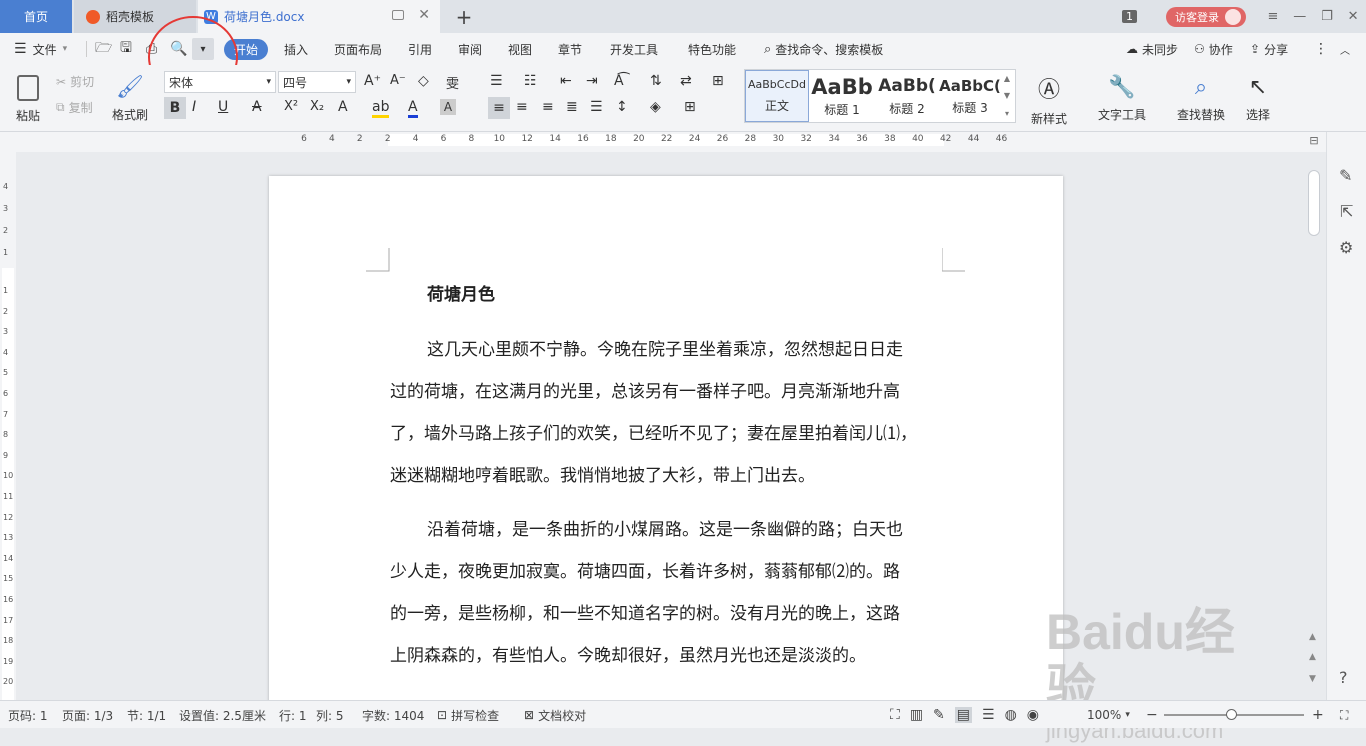 Image resolution: width=1366 pixels, height=746 pixels. What do you see at coordinates (970, 96) in the screenshot?
I see `style-heading-3: AaBbC( 标题 3` at bounding box center [970, 96].